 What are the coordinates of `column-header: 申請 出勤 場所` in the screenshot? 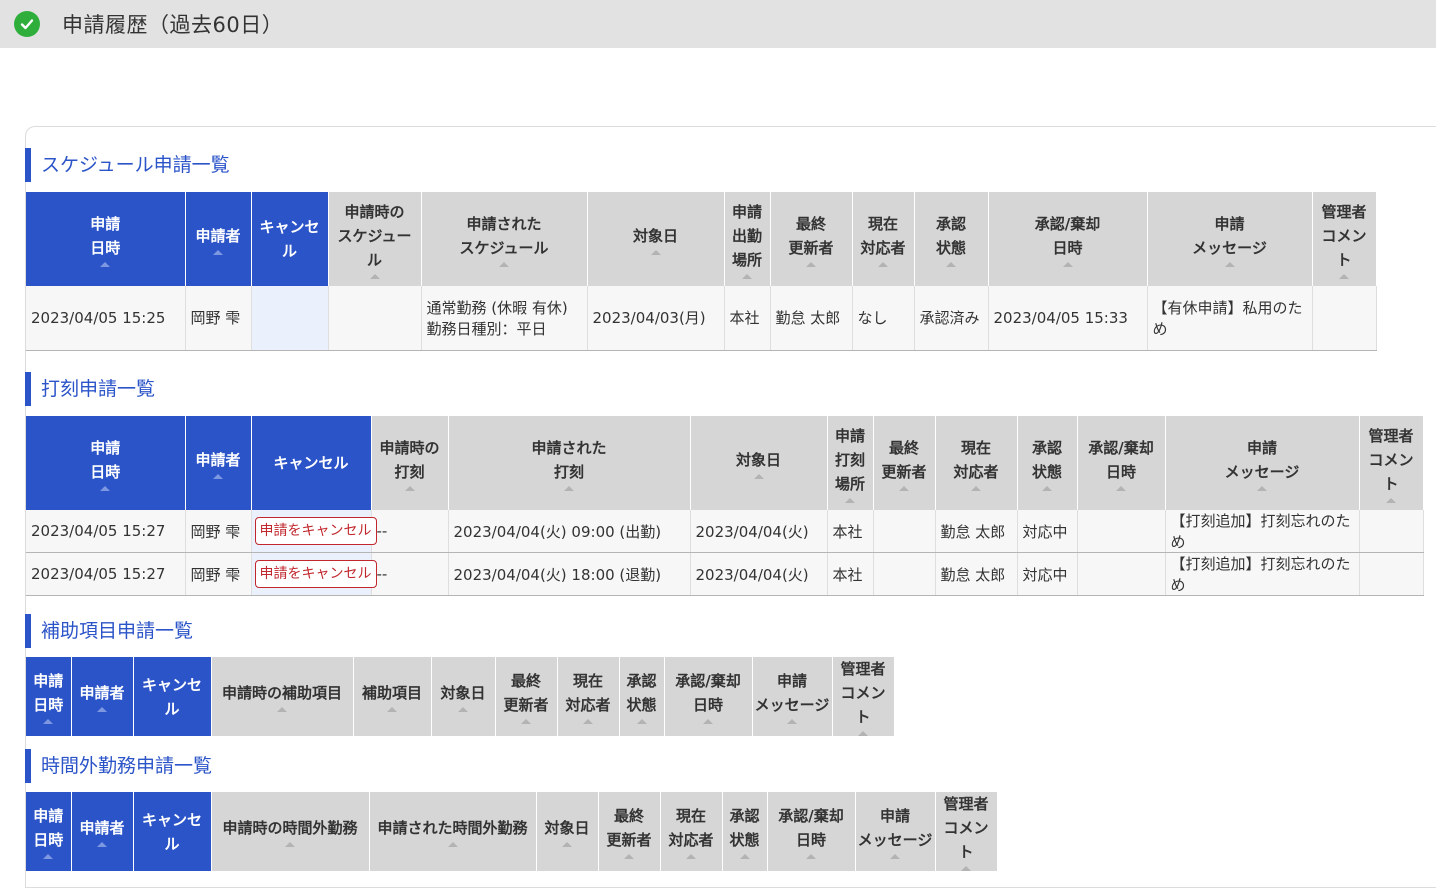 It's located at (747, 239).